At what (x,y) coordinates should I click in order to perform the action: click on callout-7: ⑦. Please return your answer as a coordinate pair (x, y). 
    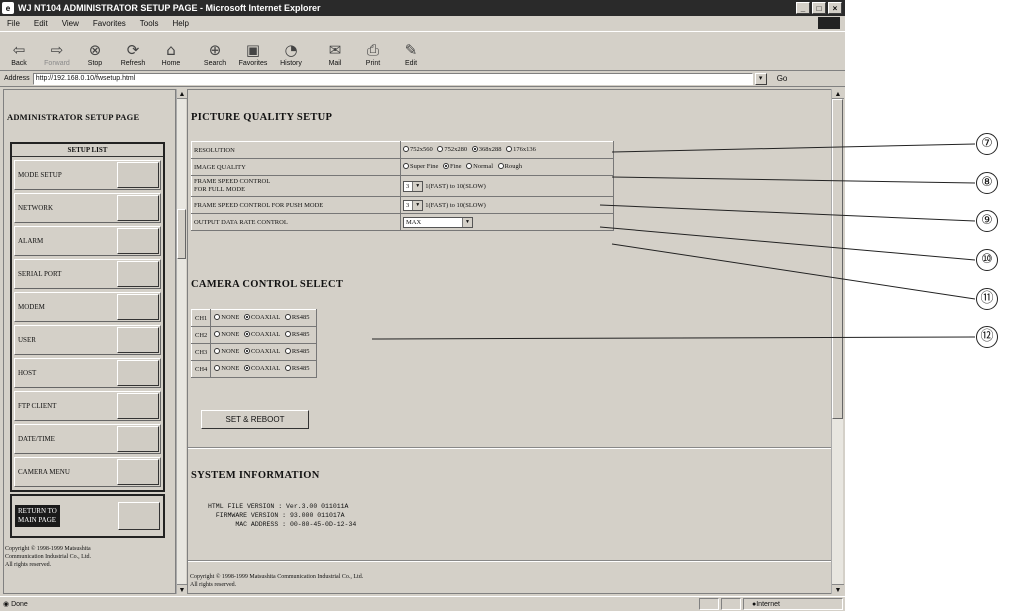
    Looking at the image, I should click on (987, 144).